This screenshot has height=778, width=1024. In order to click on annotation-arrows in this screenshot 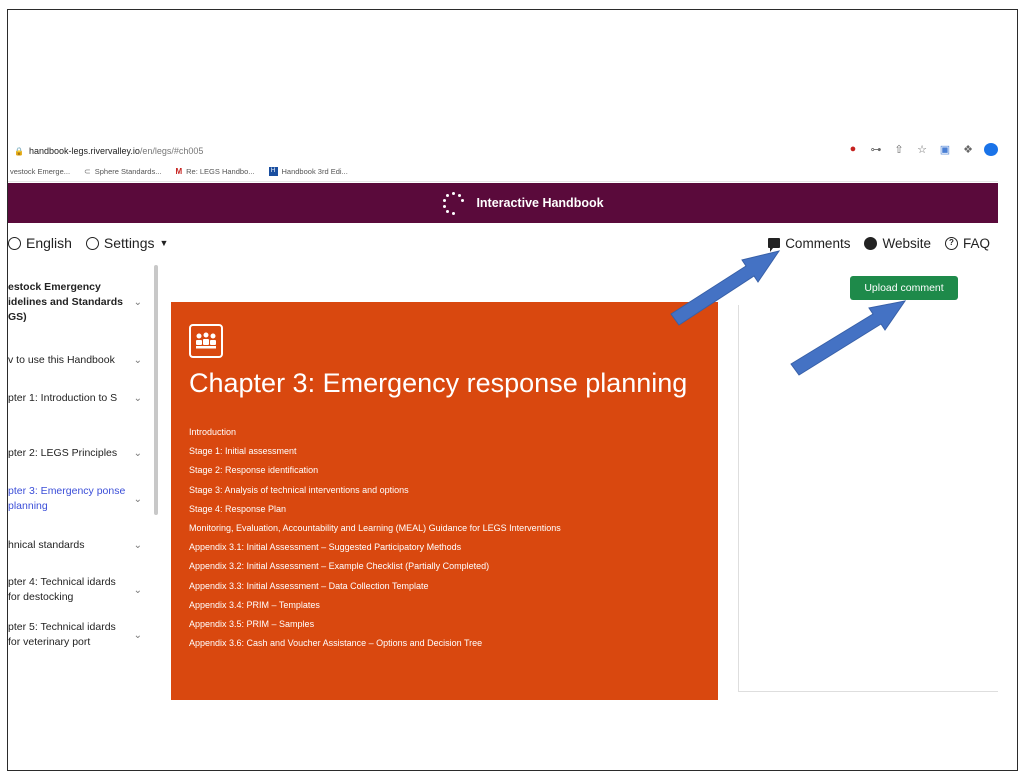, I will do `click(788, 313)`.